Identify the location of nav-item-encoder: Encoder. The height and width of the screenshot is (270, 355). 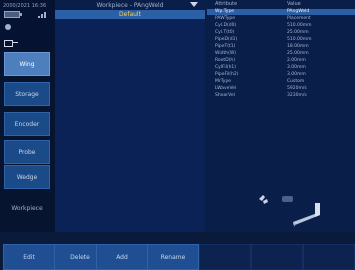
(27, 124).